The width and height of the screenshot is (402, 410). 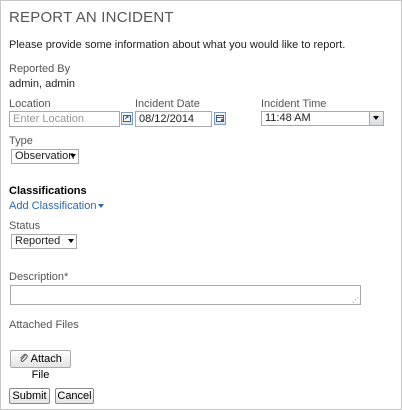 I want to click on cancel-label: Cancel, so click(x=74, y=396).